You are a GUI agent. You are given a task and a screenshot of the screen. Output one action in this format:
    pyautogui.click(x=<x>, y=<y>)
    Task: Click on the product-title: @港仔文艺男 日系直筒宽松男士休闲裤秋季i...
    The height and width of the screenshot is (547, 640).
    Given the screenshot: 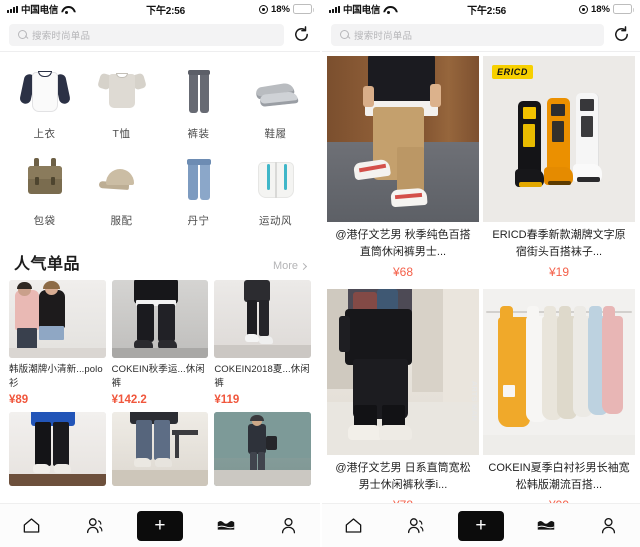 What is the action you would take?
    pyautogui.click(x=403, y=477)
    